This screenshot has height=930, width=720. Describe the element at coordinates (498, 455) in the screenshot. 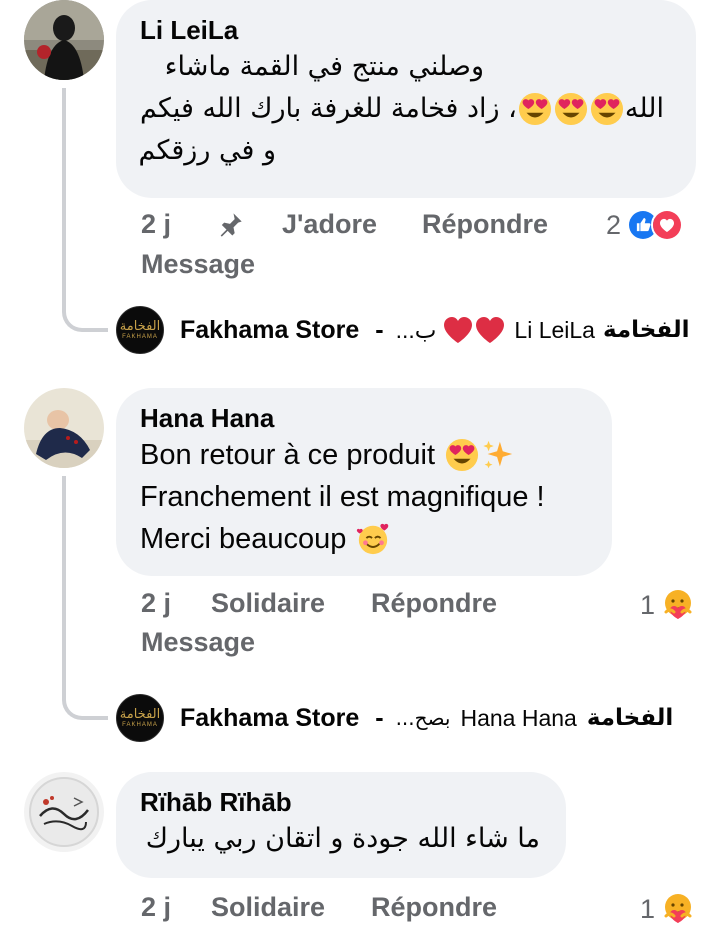

I see `sparkles-emoji-icon` at that location.